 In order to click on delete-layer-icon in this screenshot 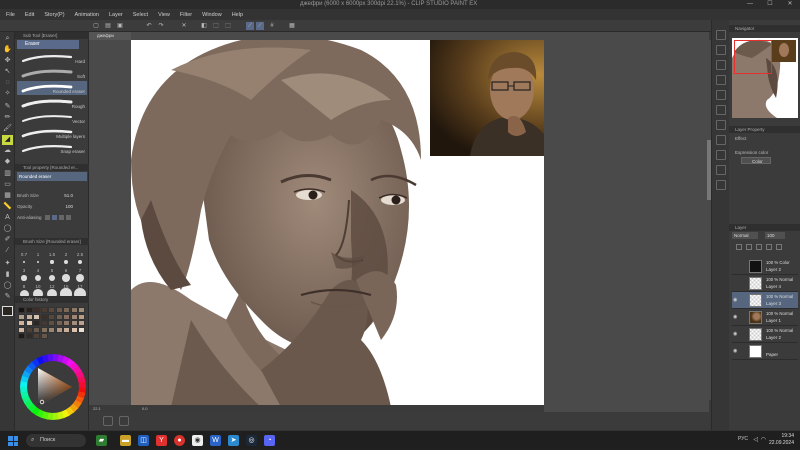, I will do `click(779, 247)`.